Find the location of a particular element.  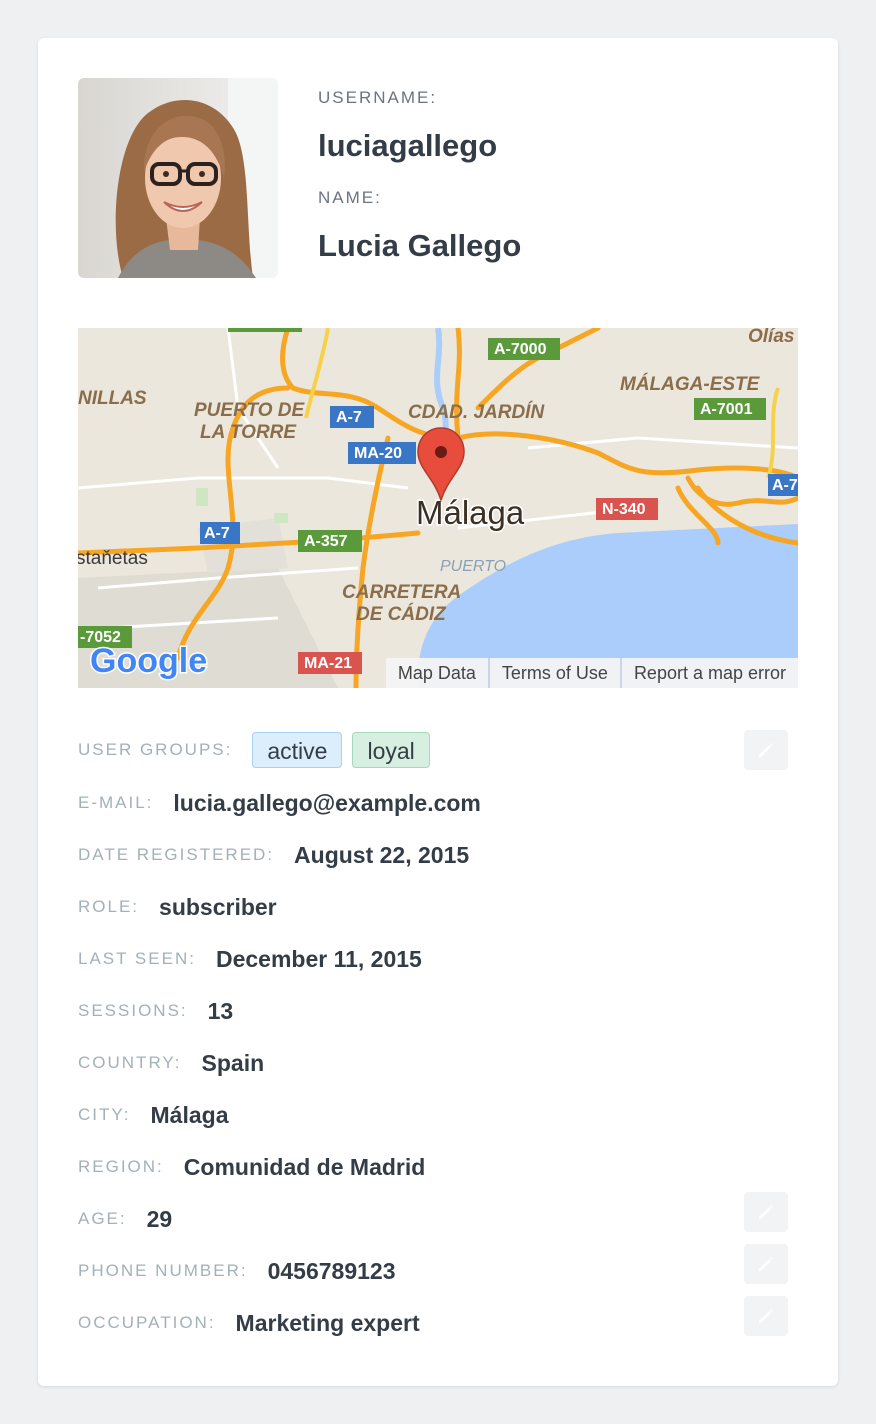

map-data-link: Map Data is located at coordinates (437, 673).